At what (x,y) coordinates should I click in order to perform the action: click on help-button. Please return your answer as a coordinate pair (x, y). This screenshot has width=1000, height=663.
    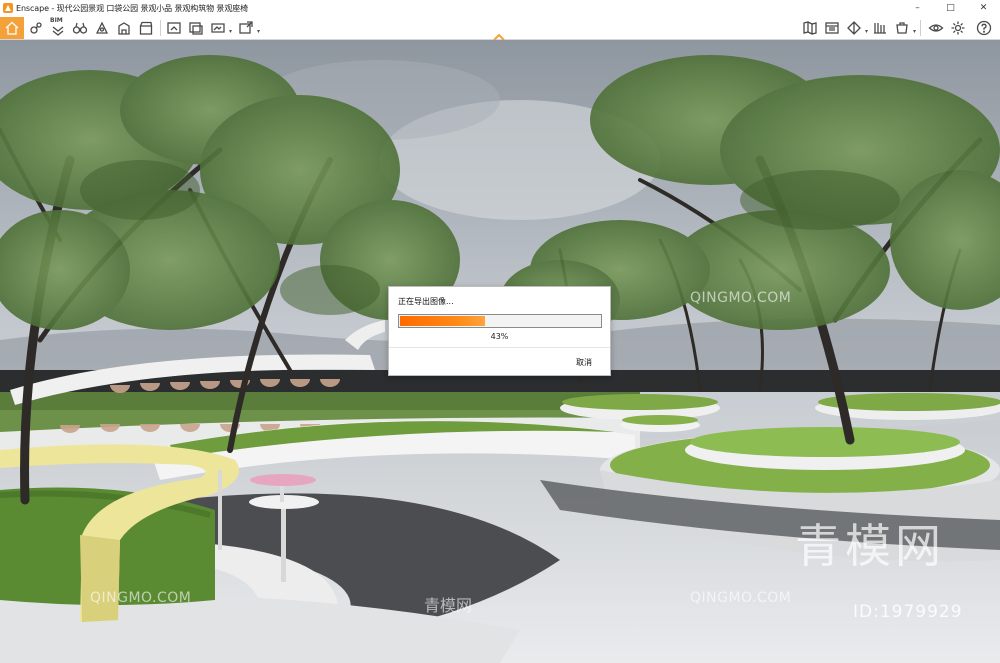
    Looking at the image, I should click on (984, 28).